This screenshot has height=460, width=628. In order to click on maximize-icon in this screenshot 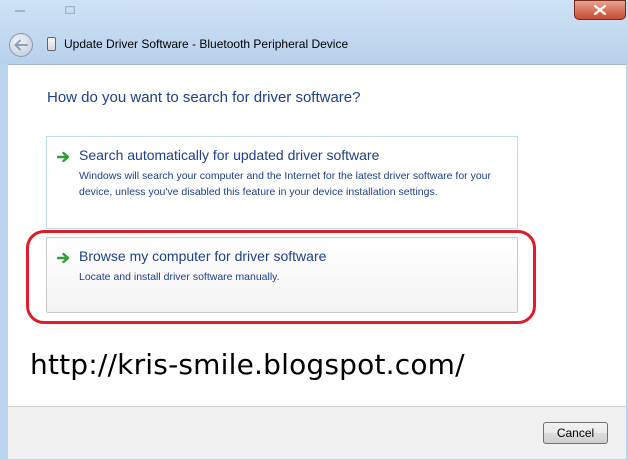, I will do `click(70, 10)`.